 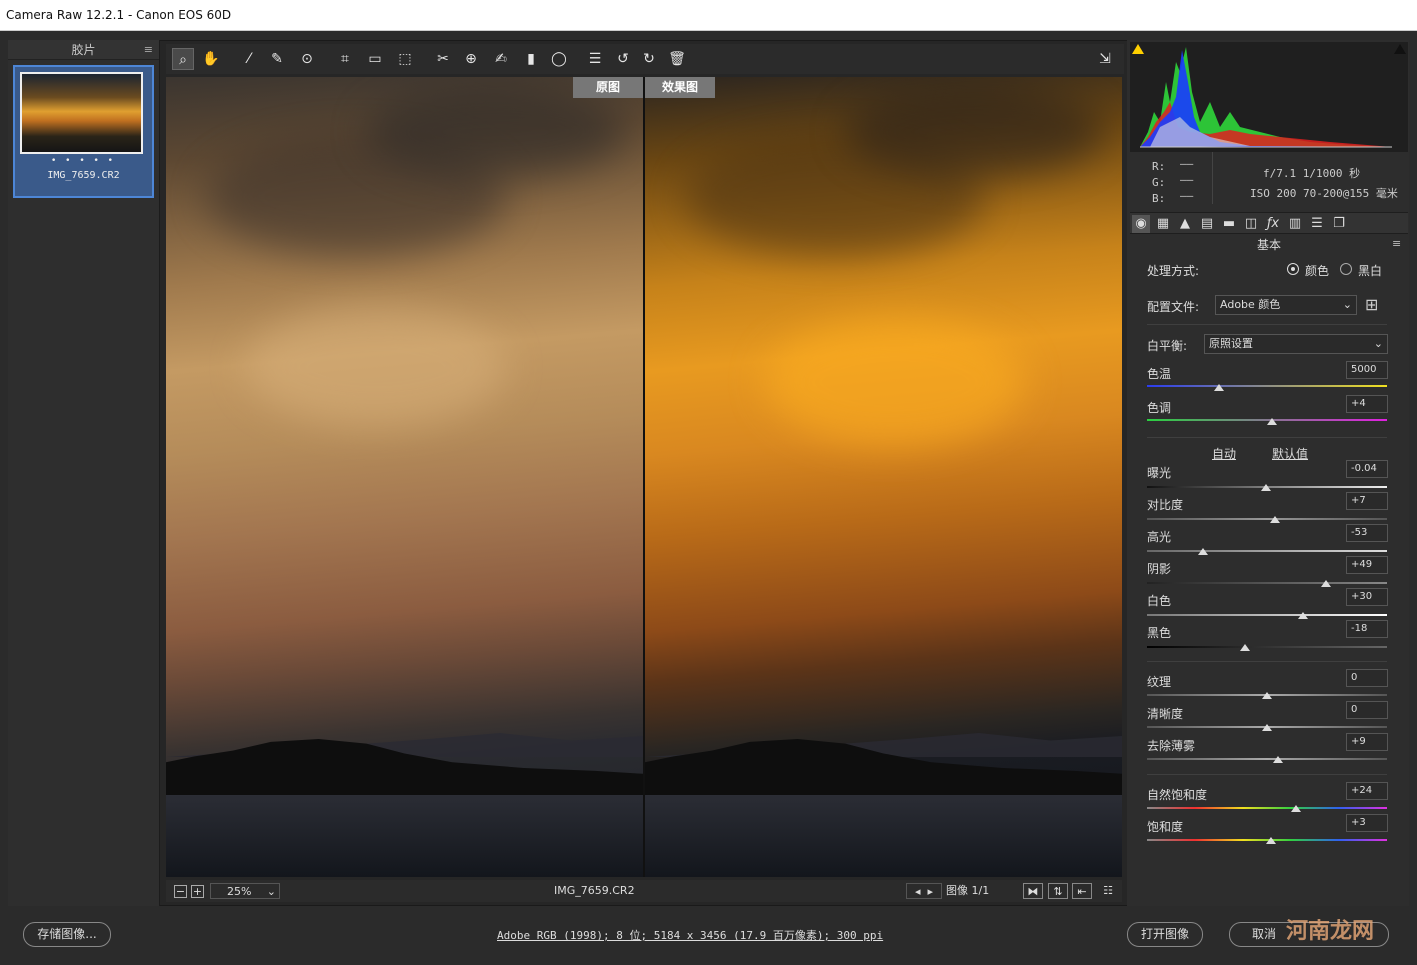 What do you see at coordinates (1367, 678) in the screenshot?
I see `texture-value: 0` at bounding box center [1367, 678].